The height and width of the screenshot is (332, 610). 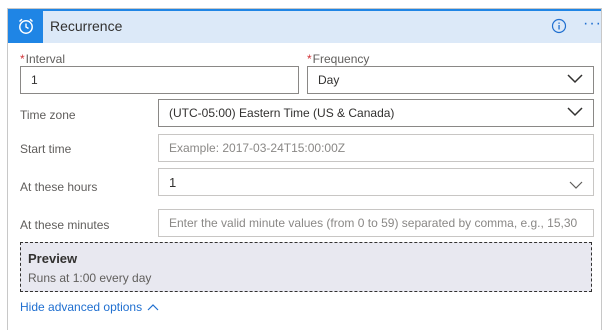 What do you see at coordinates (34, 80) in the screenshot?
I see `interval-value: 1` at bounding box center [34, 80].